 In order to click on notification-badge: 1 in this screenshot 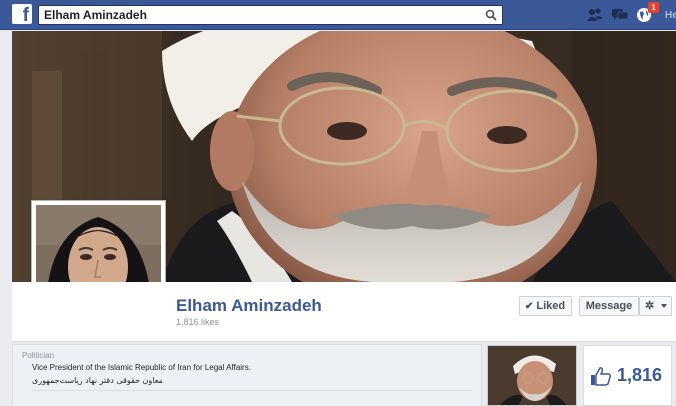, I will do `click(653, 7)`.